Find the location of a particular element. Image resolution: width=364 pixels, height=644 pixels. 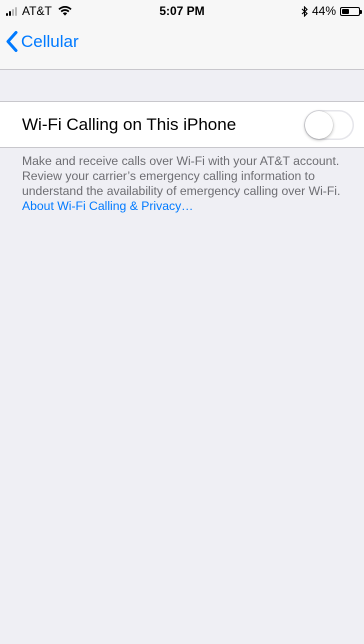

wifi-calling-toggle is located at coordinates (329, 125).